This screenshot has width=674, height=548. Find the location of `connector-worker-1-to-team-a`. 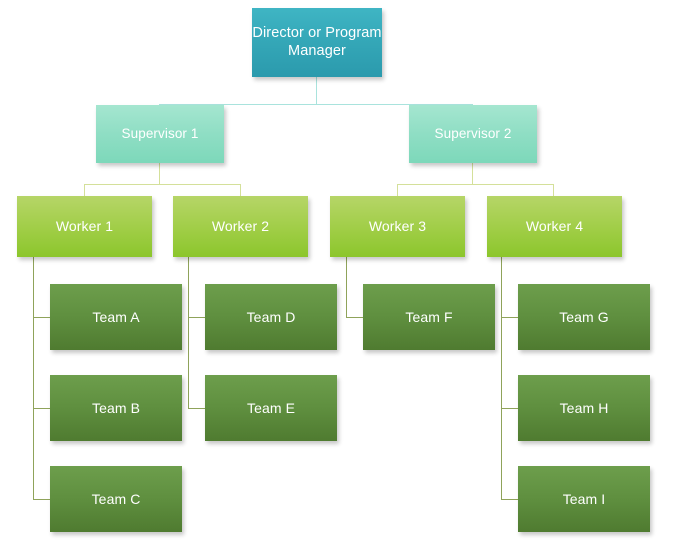

connector-worker-1-to-team-a is located at coordinates (42, 317).